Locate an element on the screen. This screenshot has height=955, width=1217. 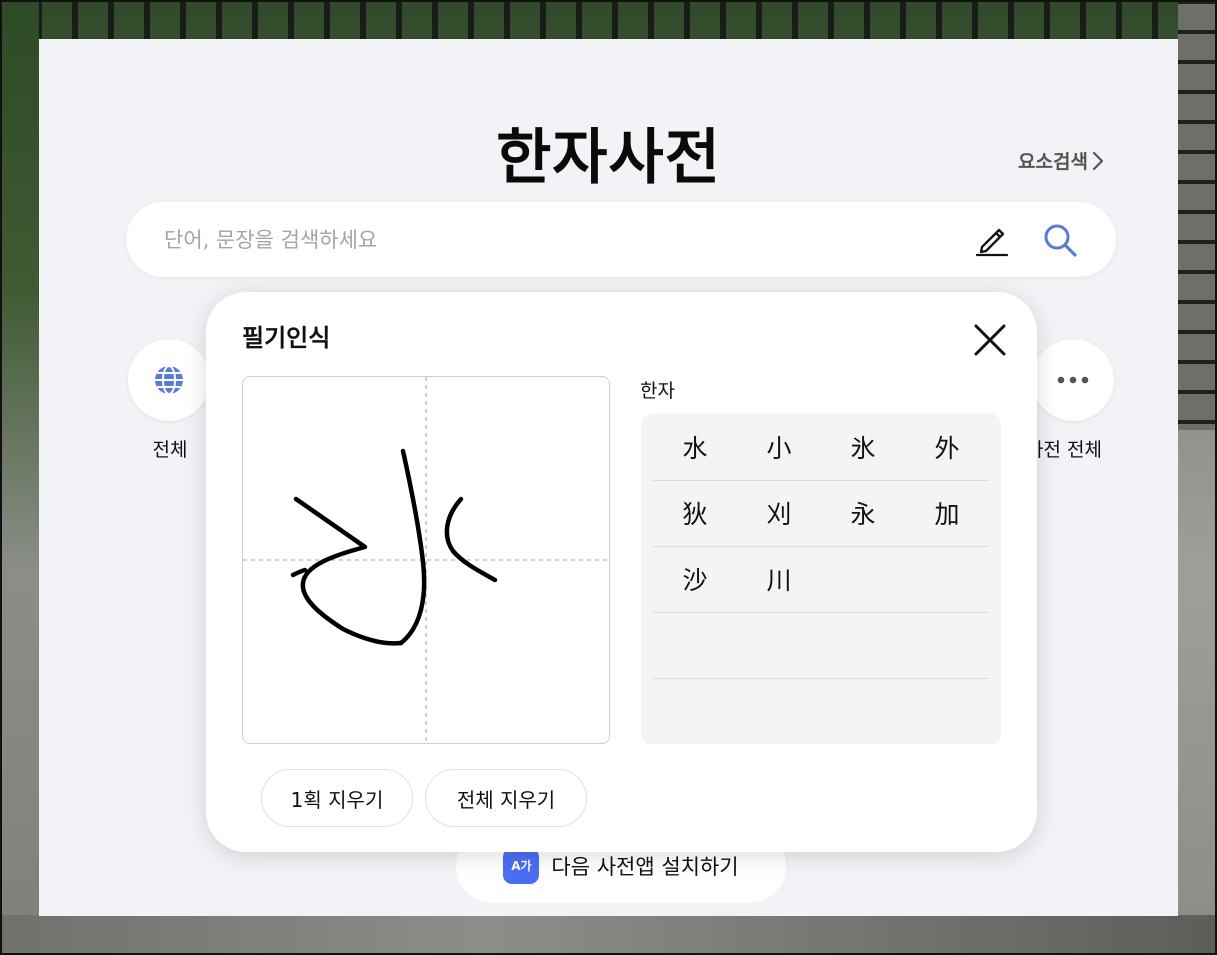
search-input is located at coordinates (544, 240).